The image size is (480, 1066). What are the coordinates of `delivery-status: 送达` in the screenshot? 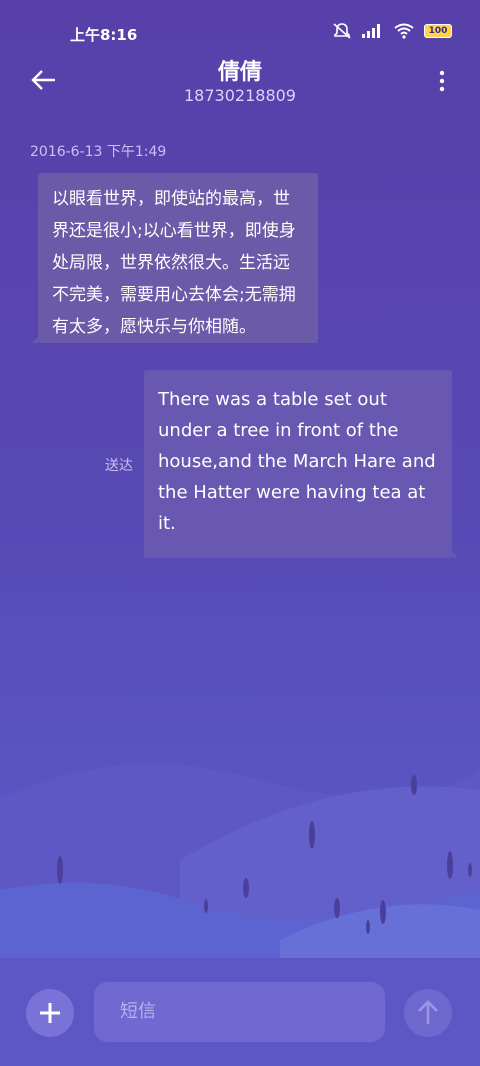 It's located at (119, 466).